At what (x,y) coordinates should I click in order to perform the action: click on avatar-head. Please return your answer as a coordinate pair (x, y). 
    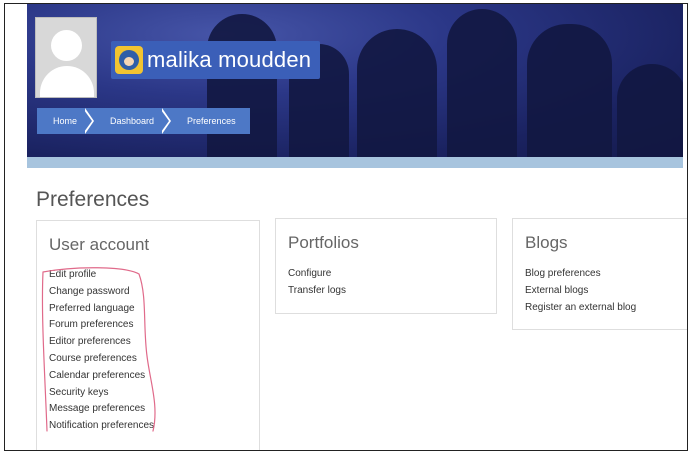
    Looking at the image, I should click on (66, 45).